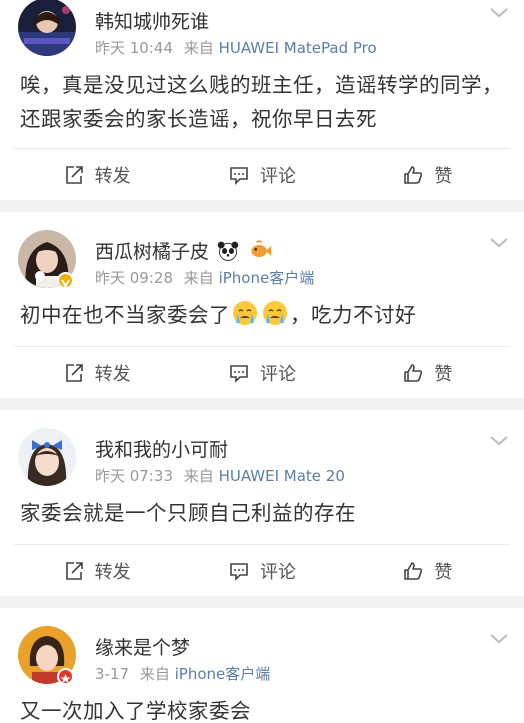 The width and height of the screenshot is (524, 723). Describe the element at coordinates (228, 251) in the screenshot. I see `panda-emoji` at that location.